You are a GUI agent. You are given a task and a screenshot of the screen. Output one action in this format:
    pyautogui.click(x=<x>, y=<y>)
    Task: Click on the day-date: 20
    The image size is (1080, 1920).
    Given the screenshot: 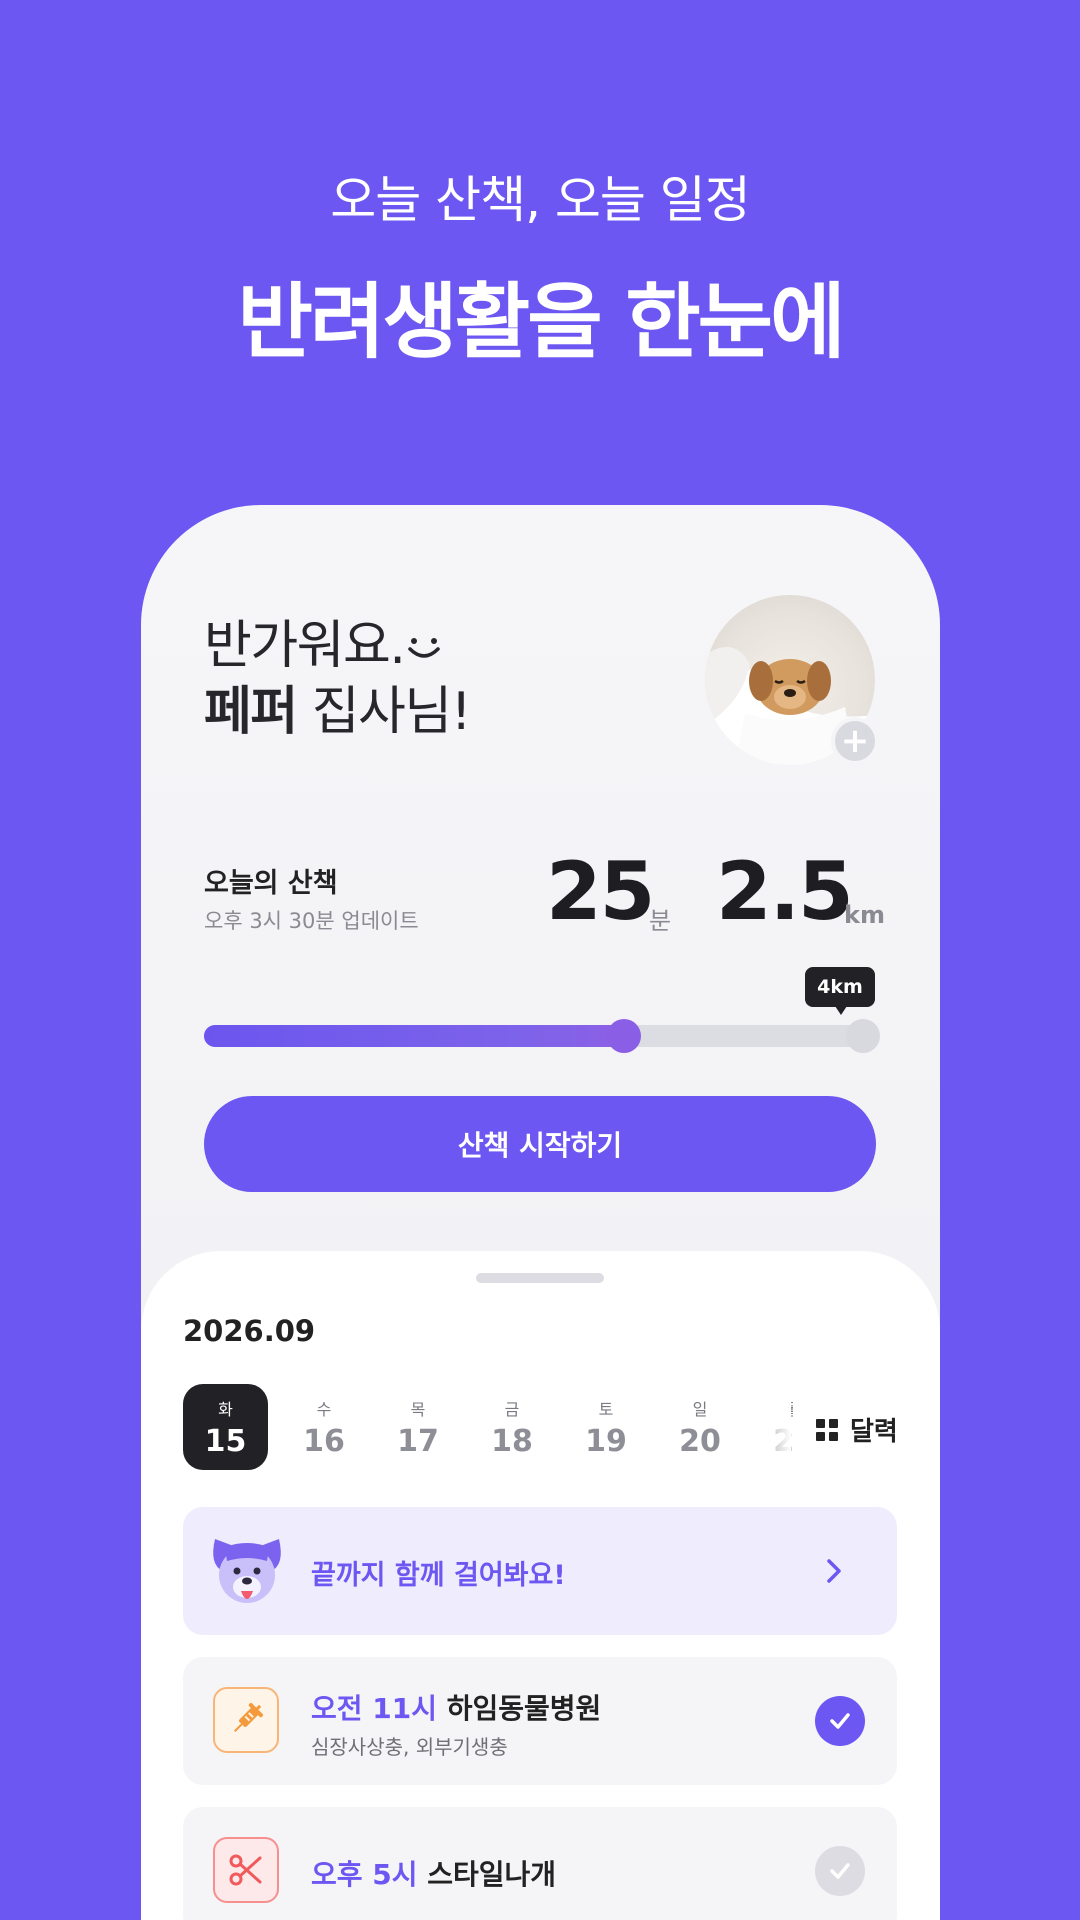 What is the action you would take?
    pyautogui.click(x=700, y=1441)
    